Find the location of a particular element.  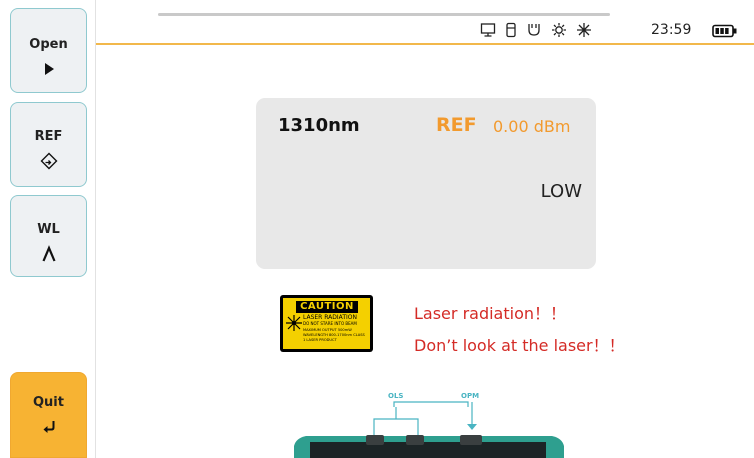

monitor-icon is located at coordinates (488, 30).